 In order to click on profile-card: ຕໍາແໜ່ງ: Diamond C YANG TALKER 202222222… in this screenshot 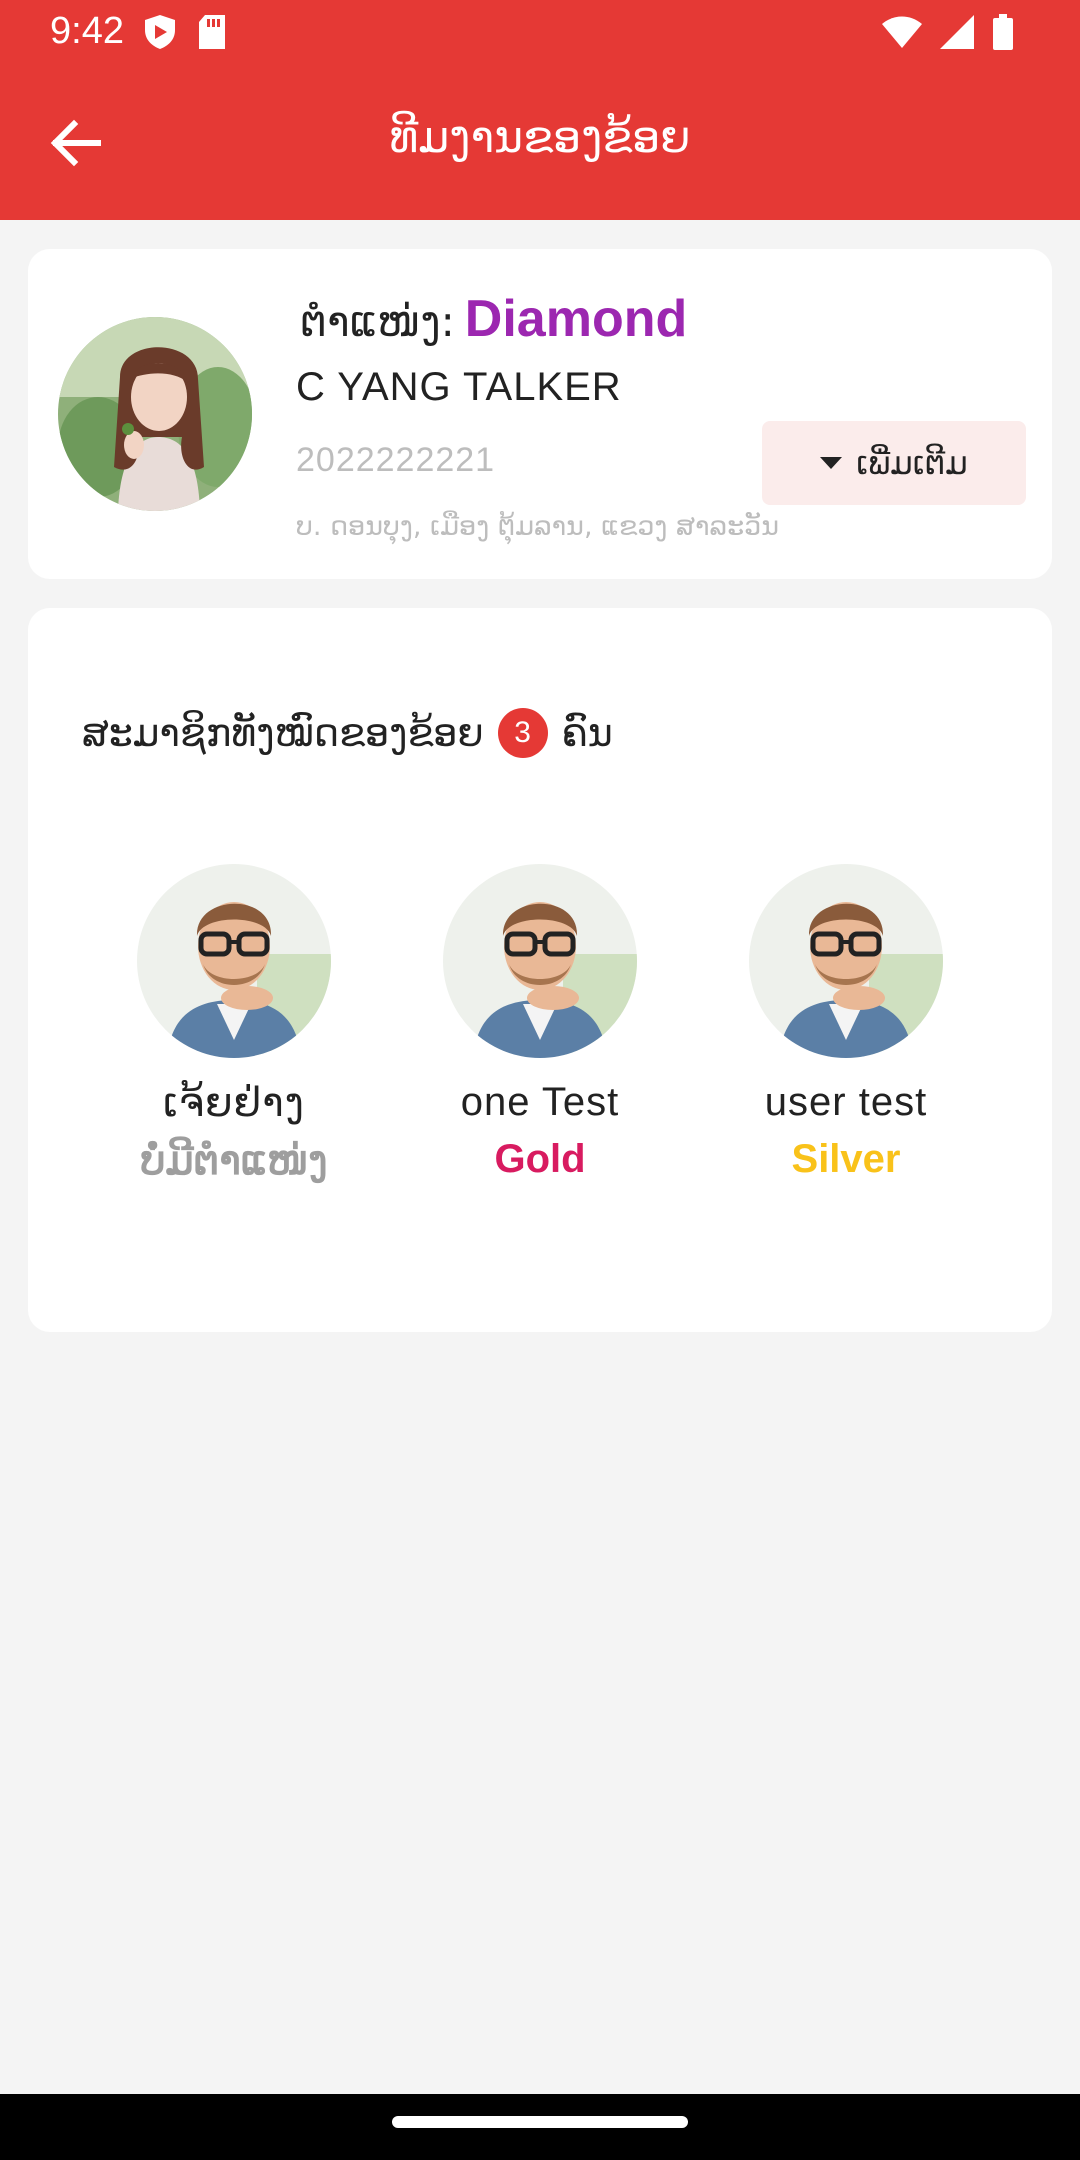, I will do `click(540, 414)`.